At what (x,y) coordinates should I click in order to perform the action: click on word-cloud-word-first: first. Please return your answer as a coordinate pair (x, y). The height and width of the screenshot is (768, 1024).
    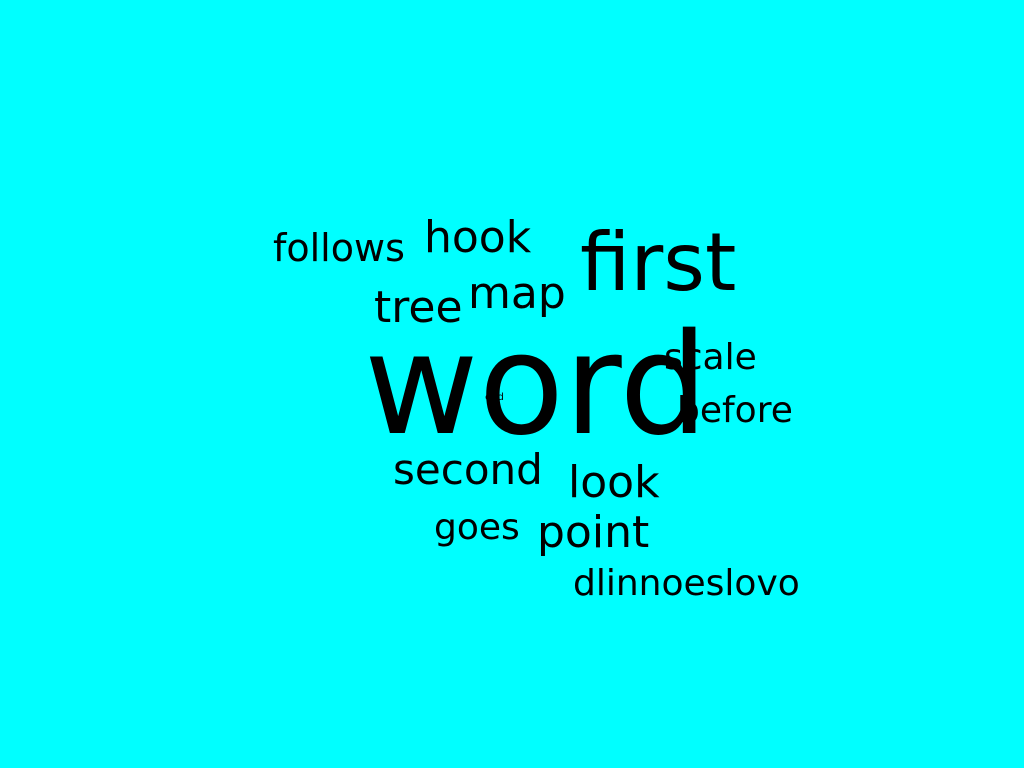
    Looking at the image, I should click on (658, 262).